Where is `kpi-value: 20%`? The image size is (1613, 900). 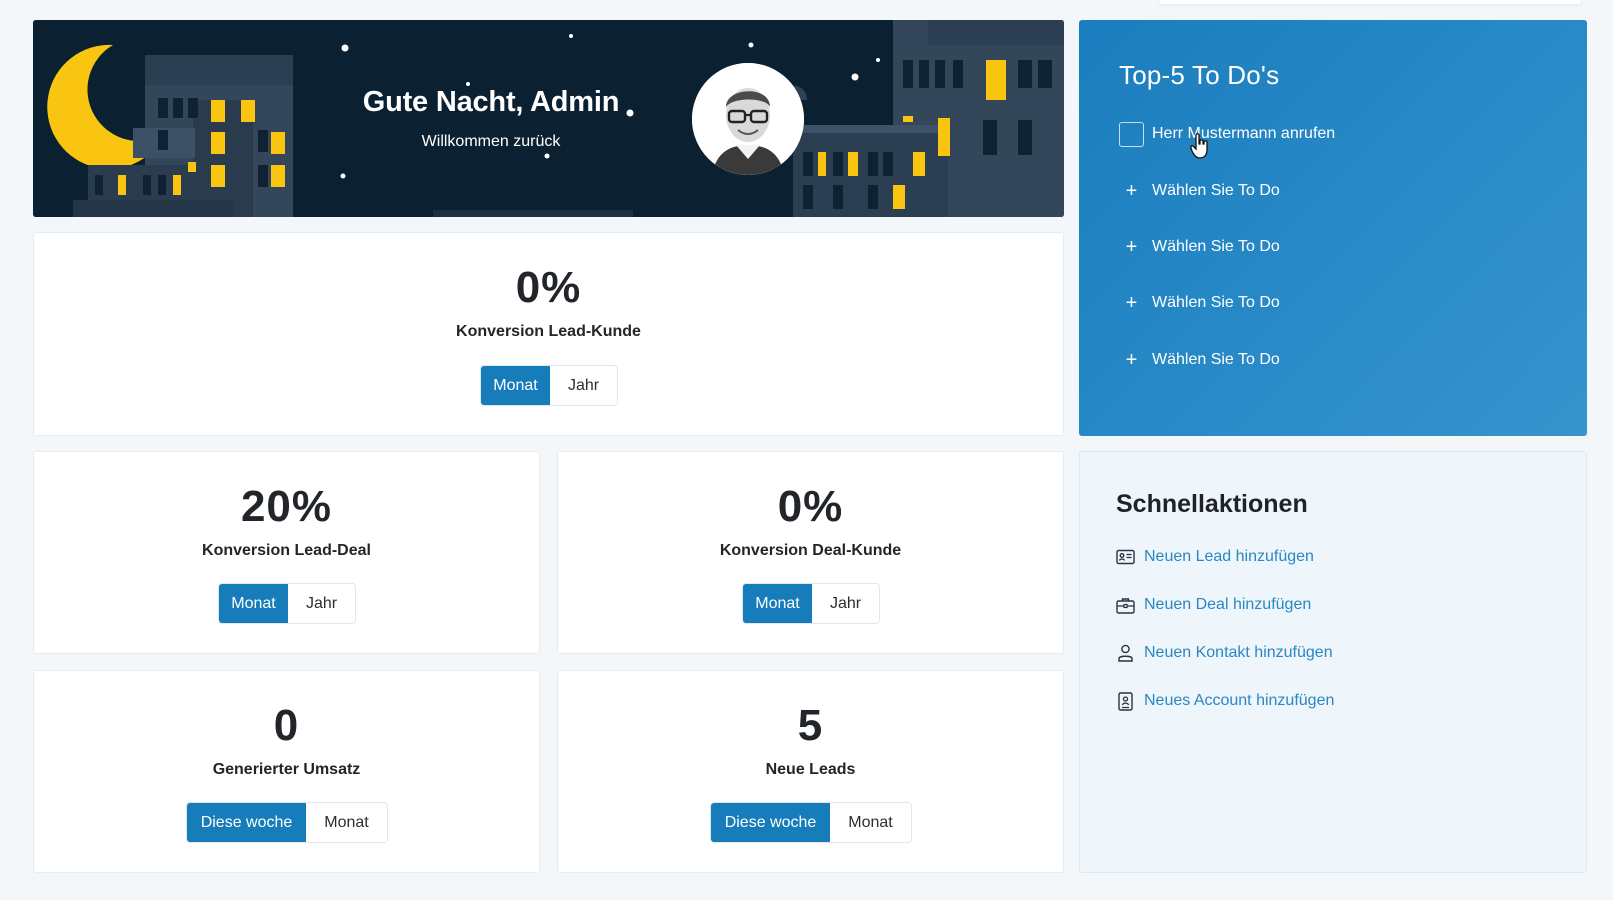 kpi-value: 20% is located at coordinates (286, 506).